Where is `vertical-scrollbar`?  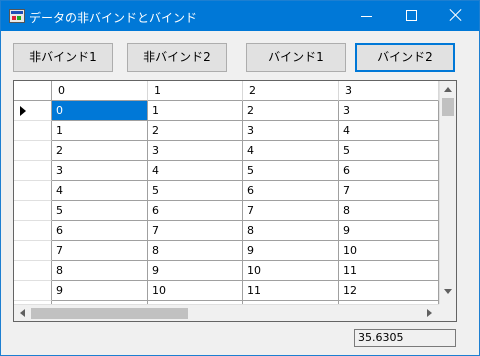 vertical-scrollbar is located at coordinates (447, 192).